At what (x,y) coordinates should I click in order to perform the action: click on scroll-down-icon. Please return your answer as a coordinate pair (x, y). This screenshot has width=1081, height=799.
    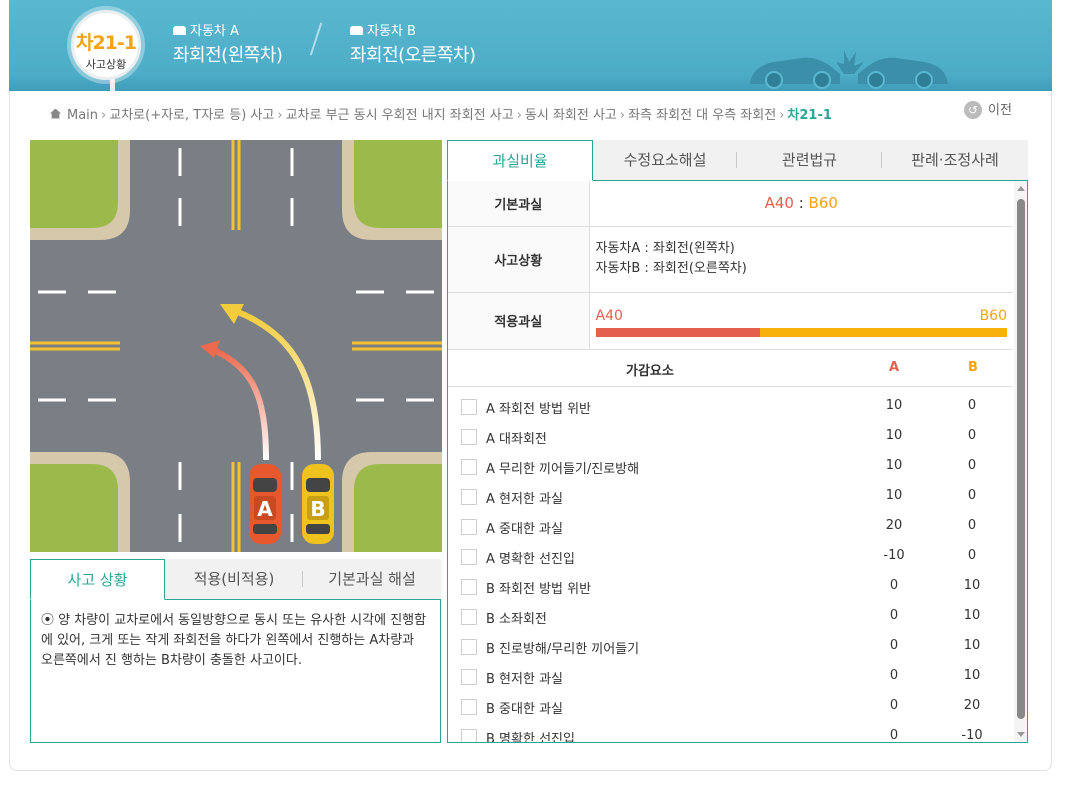
    Looking at the image, I should click on (1021, 734).